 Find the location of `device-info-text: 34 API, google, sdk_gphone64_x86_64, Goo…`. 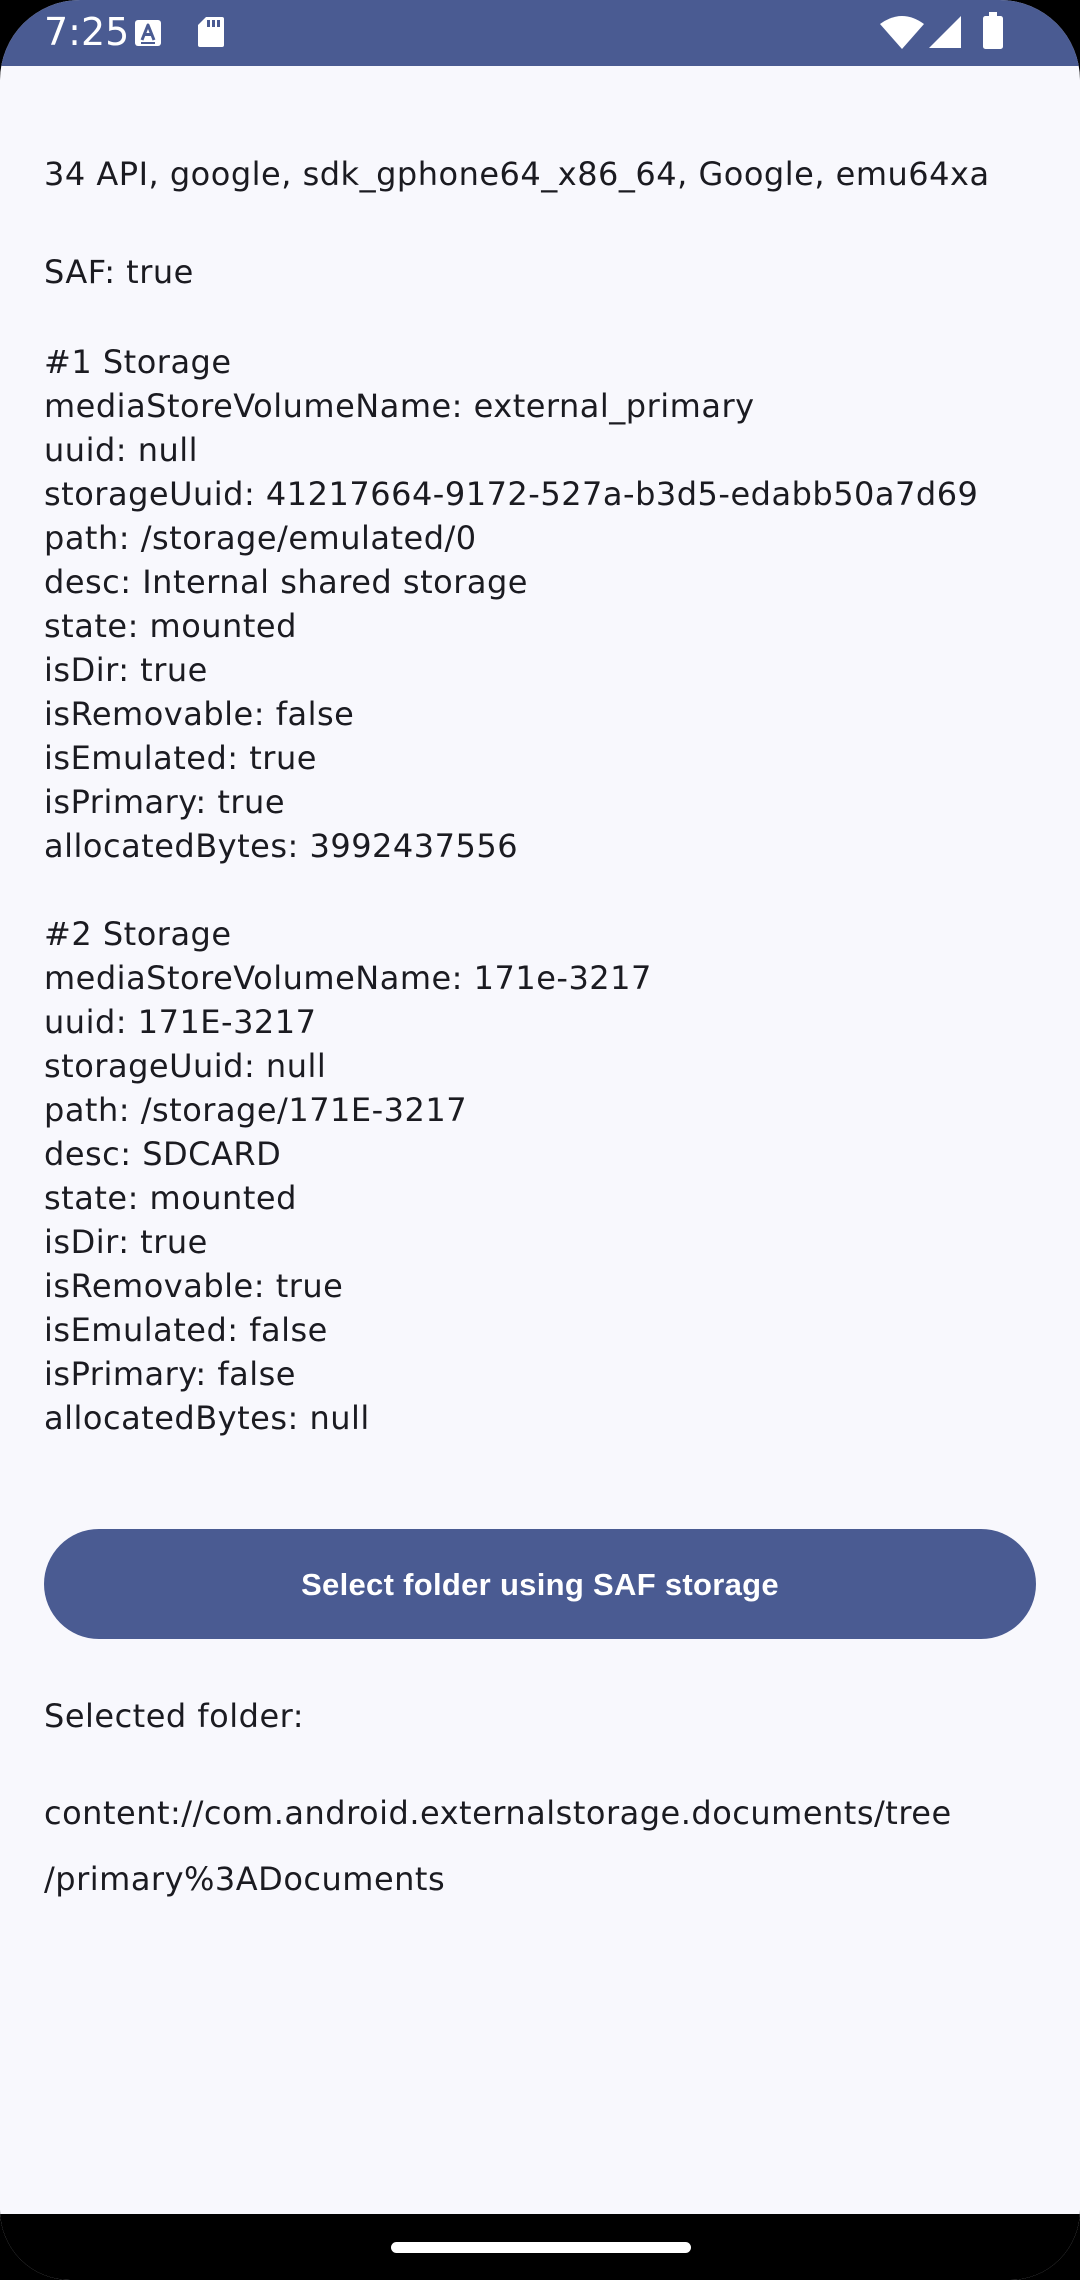

device-info-text: 34 API, google, sdk_gphone64_x86_64, Goo… is located at coordinates (517, 174).